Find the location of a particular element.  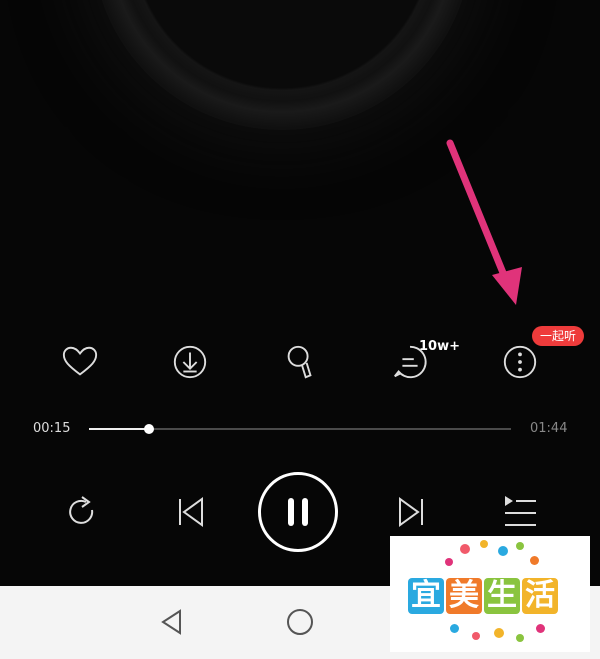

comment-count: 10w+ is located at coordinates (439, 346).